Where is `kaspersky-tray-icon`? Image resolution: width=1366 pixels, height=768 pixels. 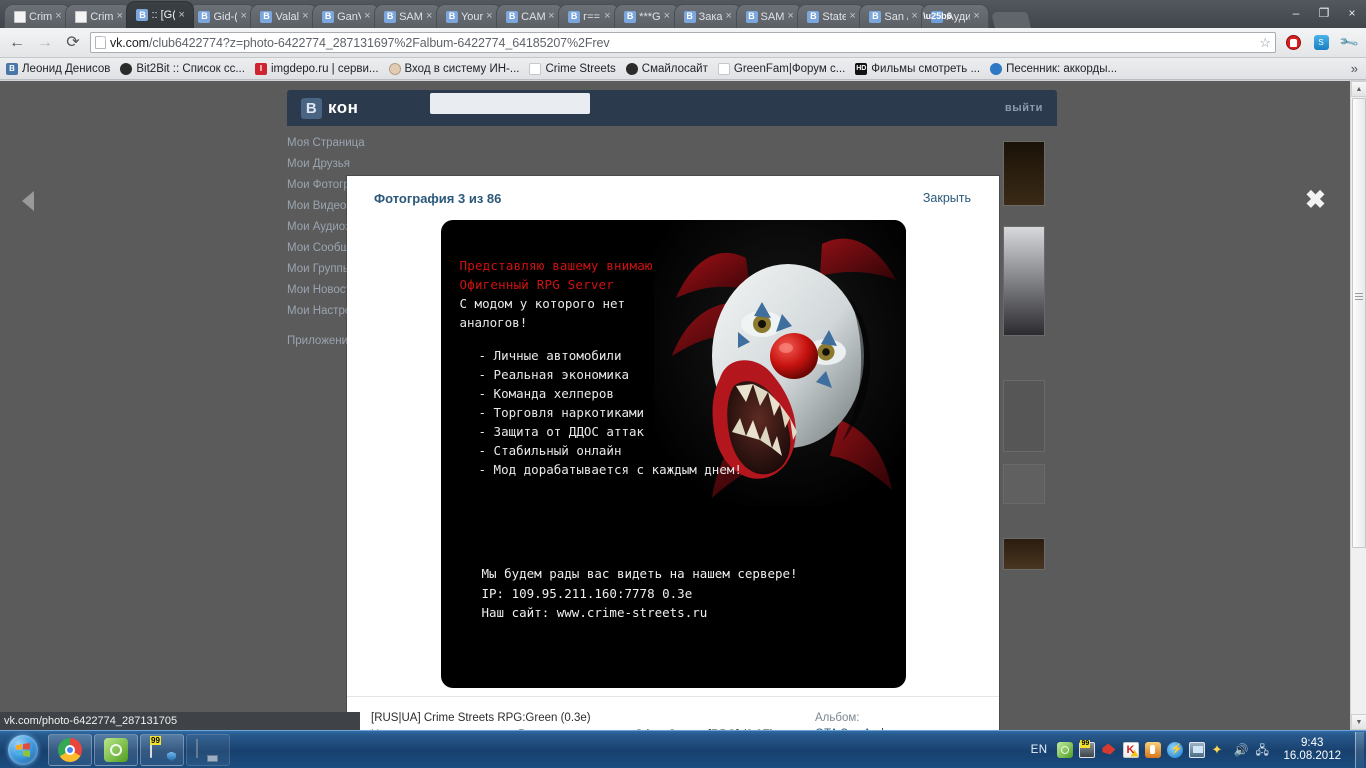
kaspersky-tray-icon is located at coordinates (1131, 749).